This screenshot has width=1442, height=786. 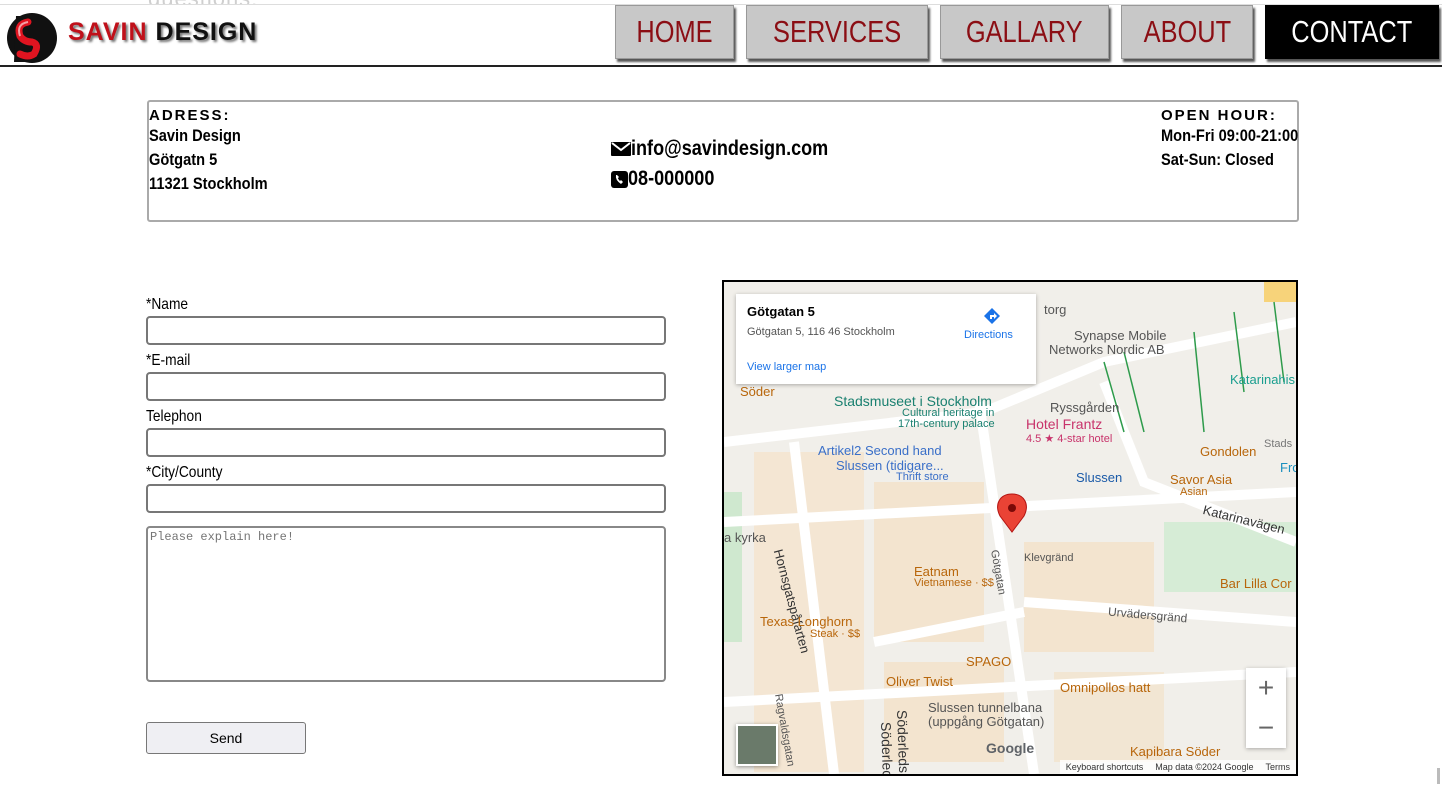 I want to click on map-label: Savor Asia, so click(x=1201, y=479).